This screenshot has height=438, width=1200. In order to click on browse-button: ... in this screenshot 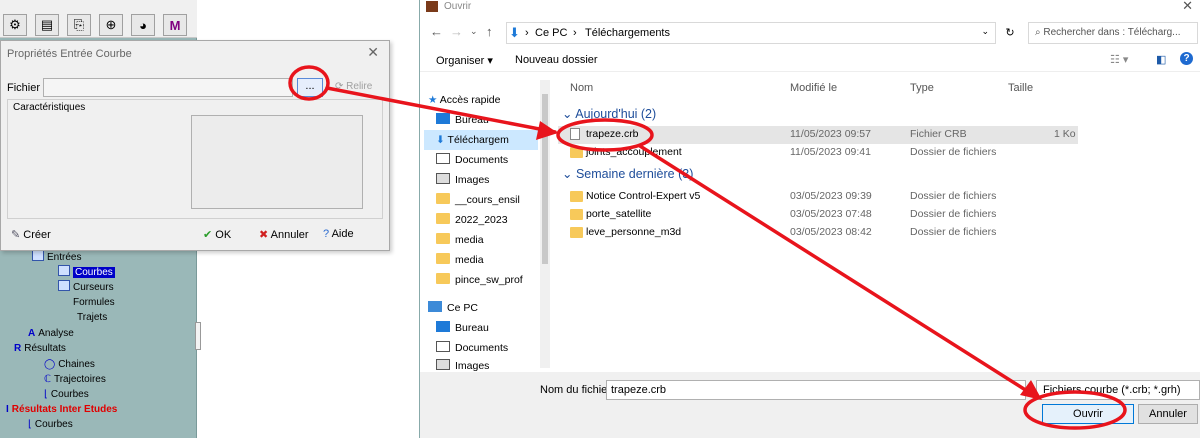, I will do `click(310, 87)`.